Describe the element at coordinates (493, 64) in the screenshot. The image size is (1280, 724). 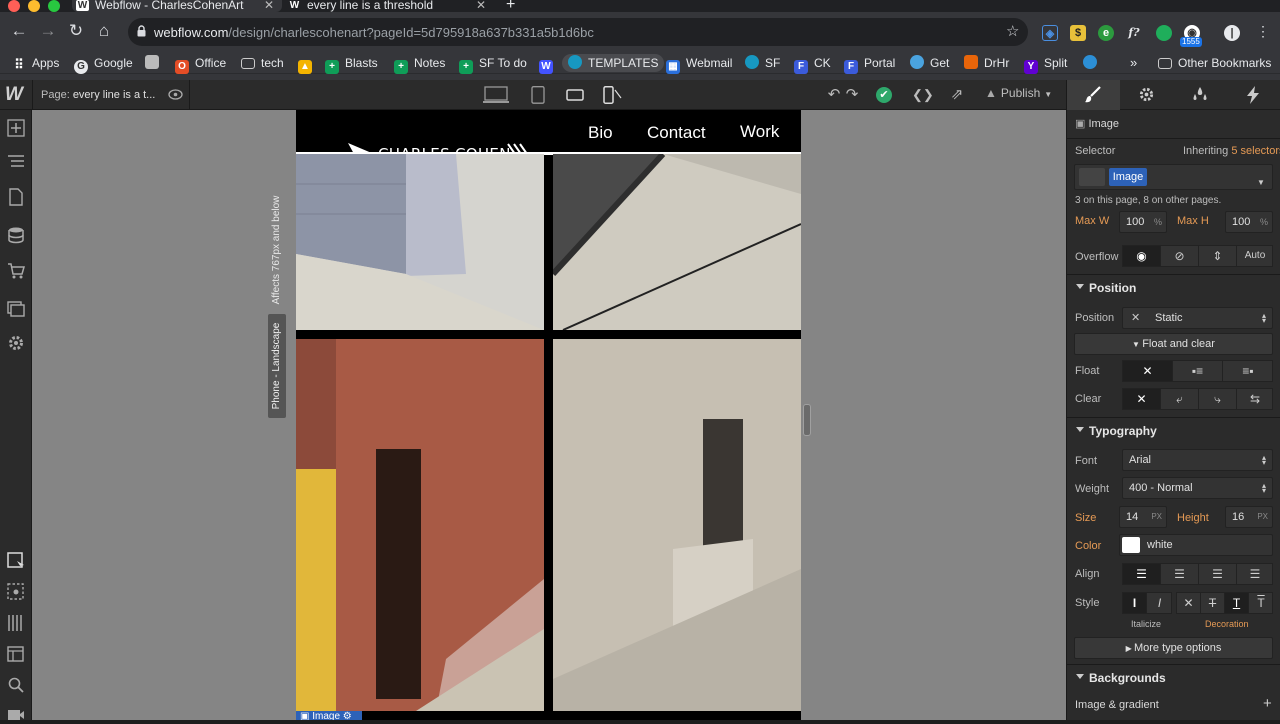
I see `bookmark-sf-todo: + SF To do` at that location.